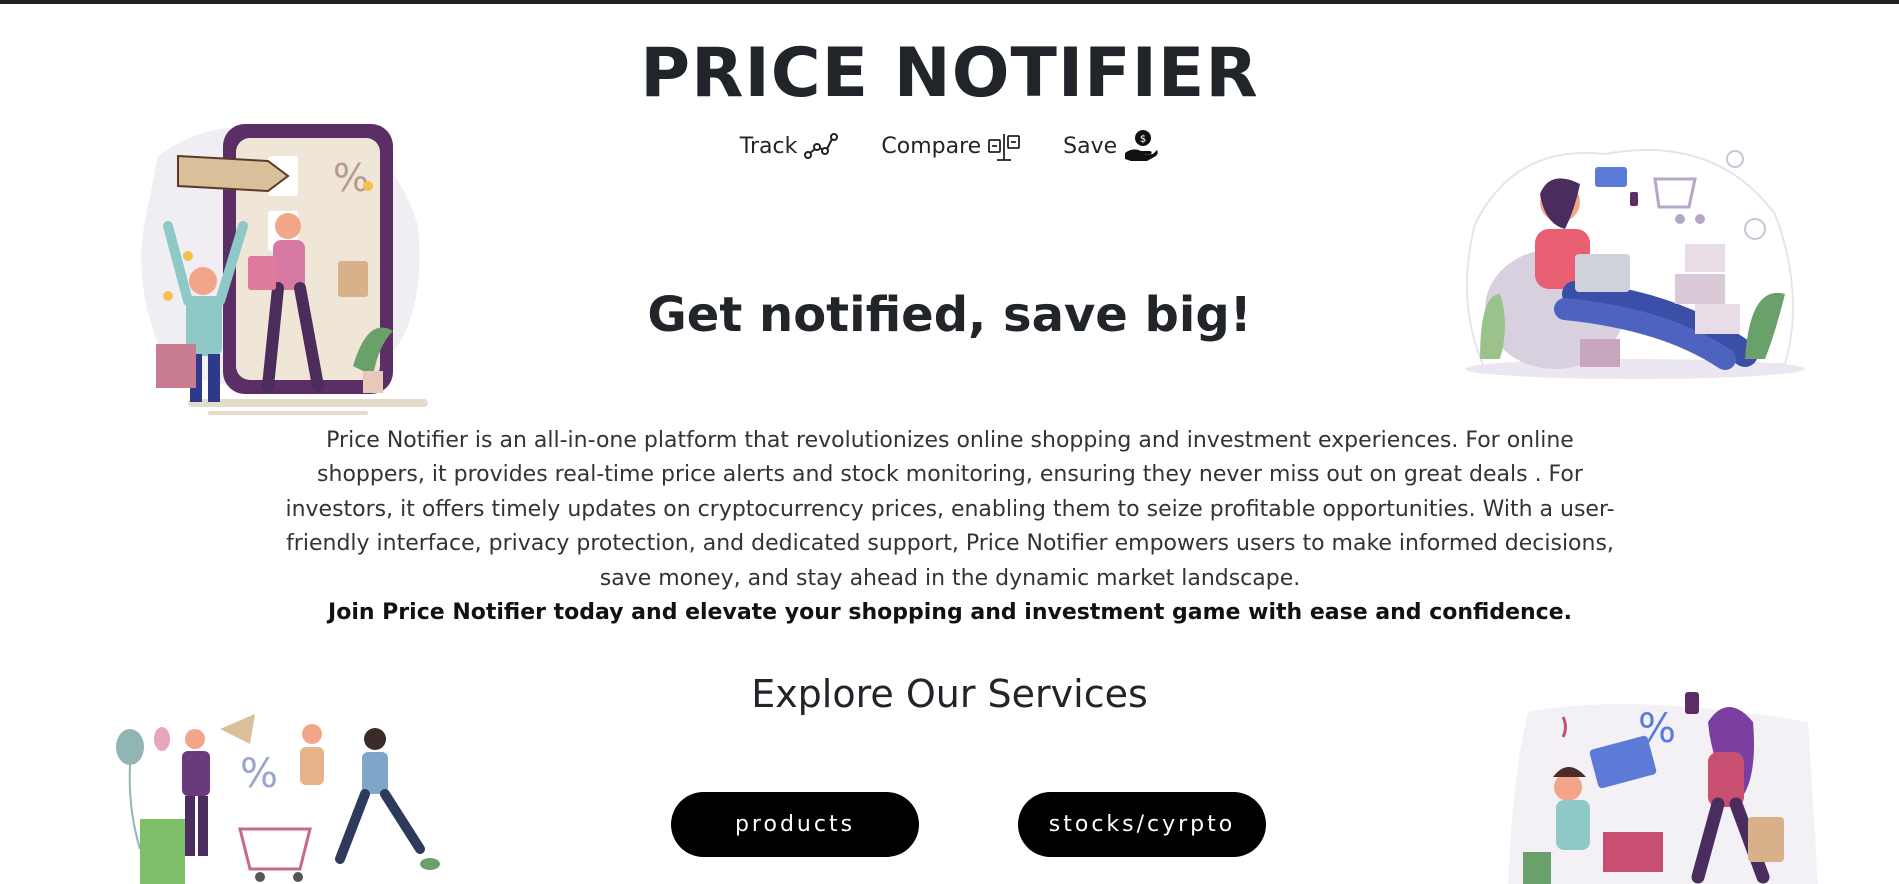  Describe the element at coordinates (821, 146) in the screenshot. I see `chart-dots-icon` at that location.